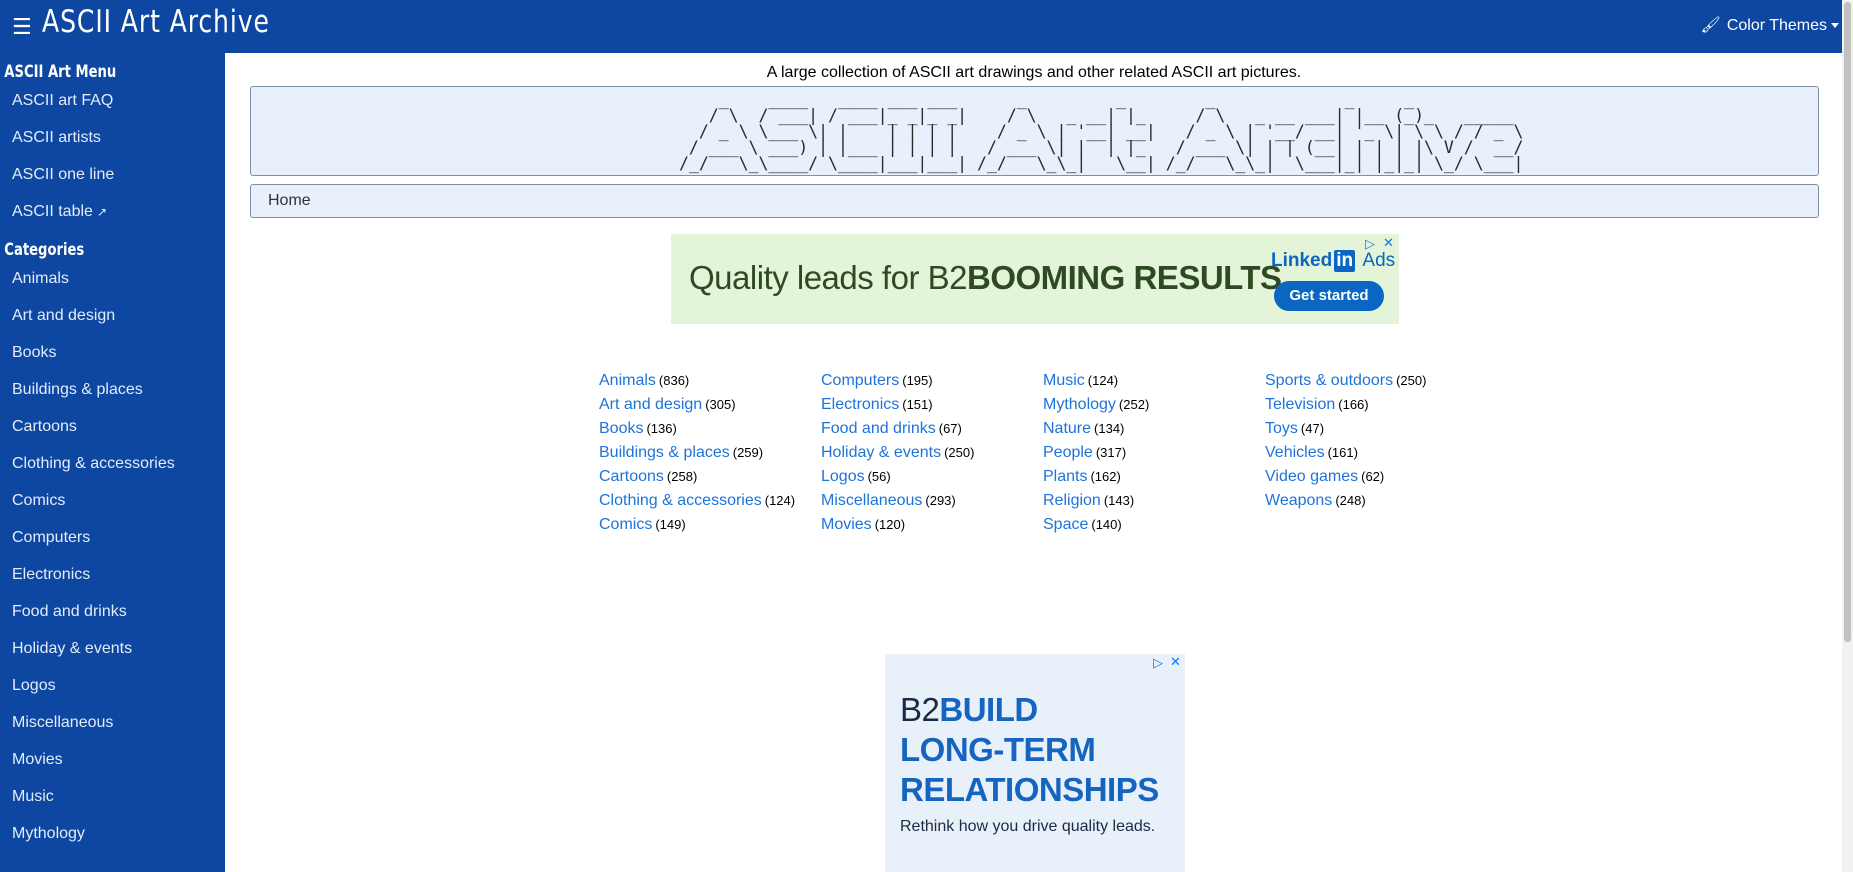 This screenshot has width=1853, height=872. What do you see at coordinates (289, 200) in the screenshot?
I see `breadcrumb-home: Home` at bounding box center [289, 200].